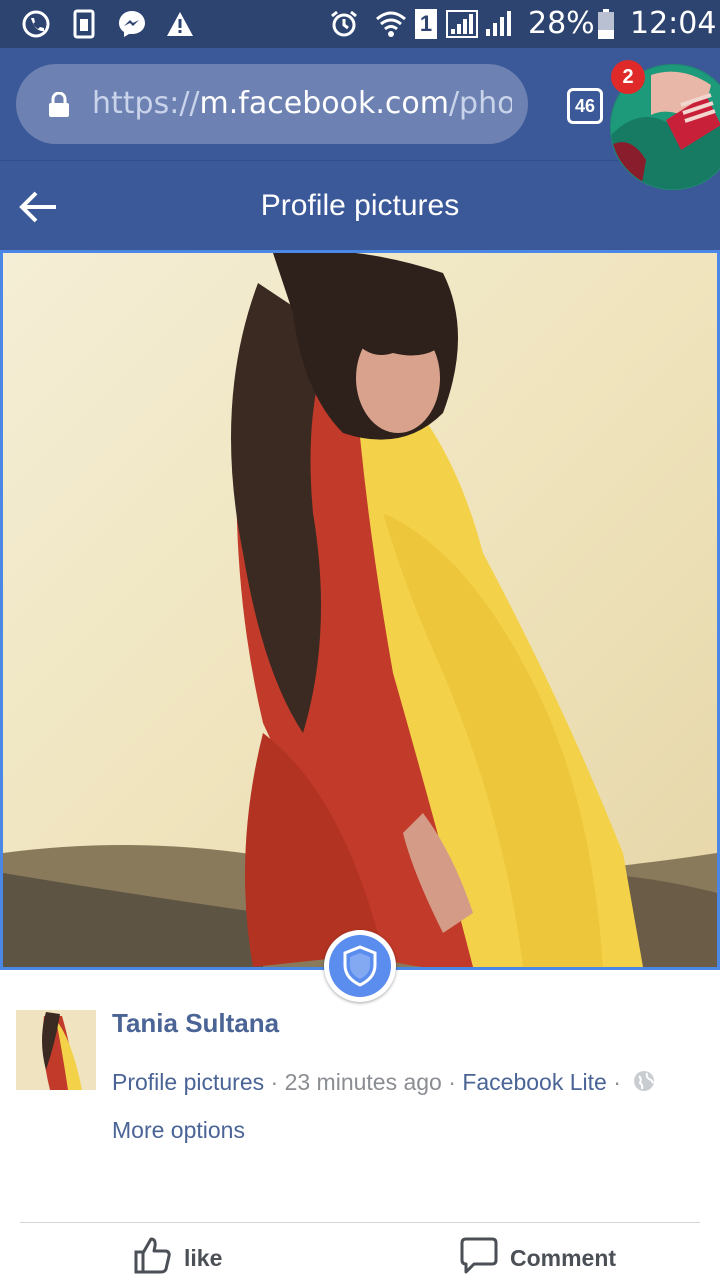 This screenshot has width=720, height=1280. I want to click on thumbs-up-icon, so click(159, 1258).